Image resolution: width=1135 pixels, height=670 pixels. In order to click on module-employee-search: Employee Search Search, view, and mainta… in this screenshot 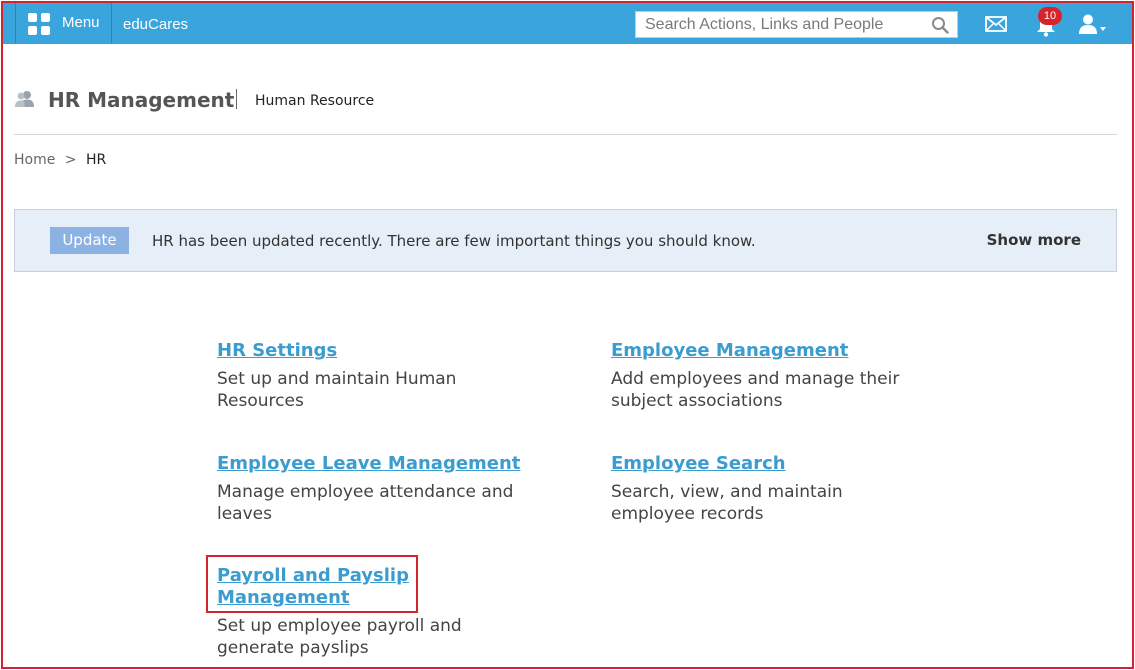, I will do `click(781, 489)`.